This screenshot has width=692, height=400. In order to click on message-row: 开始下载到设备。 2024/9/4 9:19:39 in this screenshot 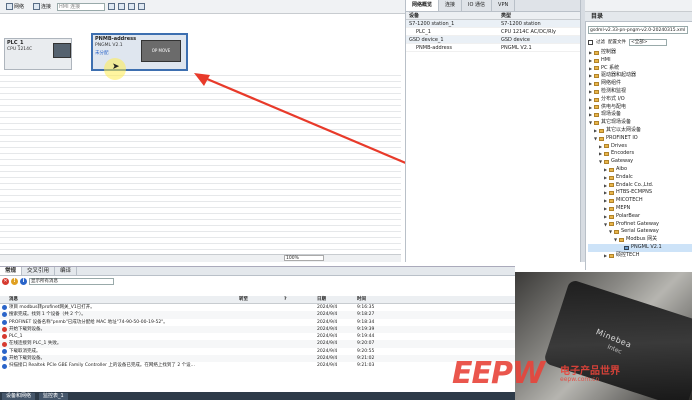, I will do `click(257, 329)`.